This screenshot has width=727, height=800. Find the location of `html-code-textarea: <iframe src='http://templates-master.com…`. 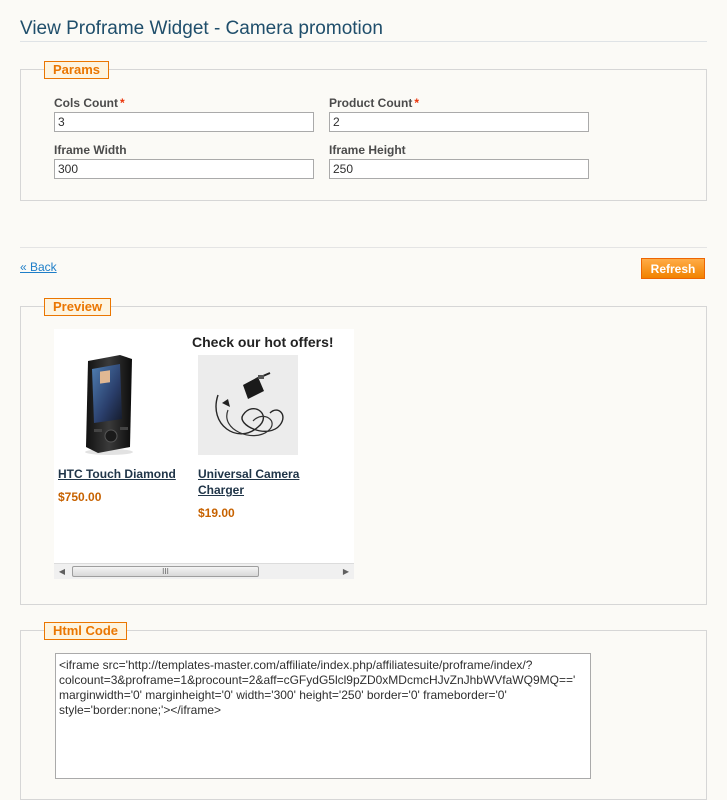

html-code-textarea: <iframe src='http://templates-master.com… is located at coordinates (323, 716).